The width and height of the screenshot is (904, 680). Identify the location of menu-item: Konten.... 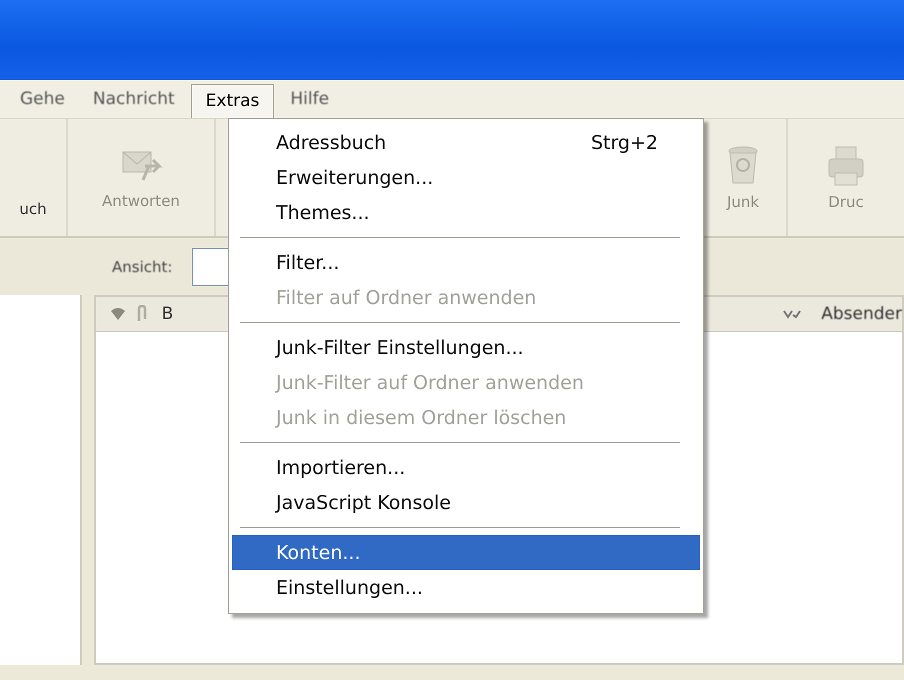
(466, 552).